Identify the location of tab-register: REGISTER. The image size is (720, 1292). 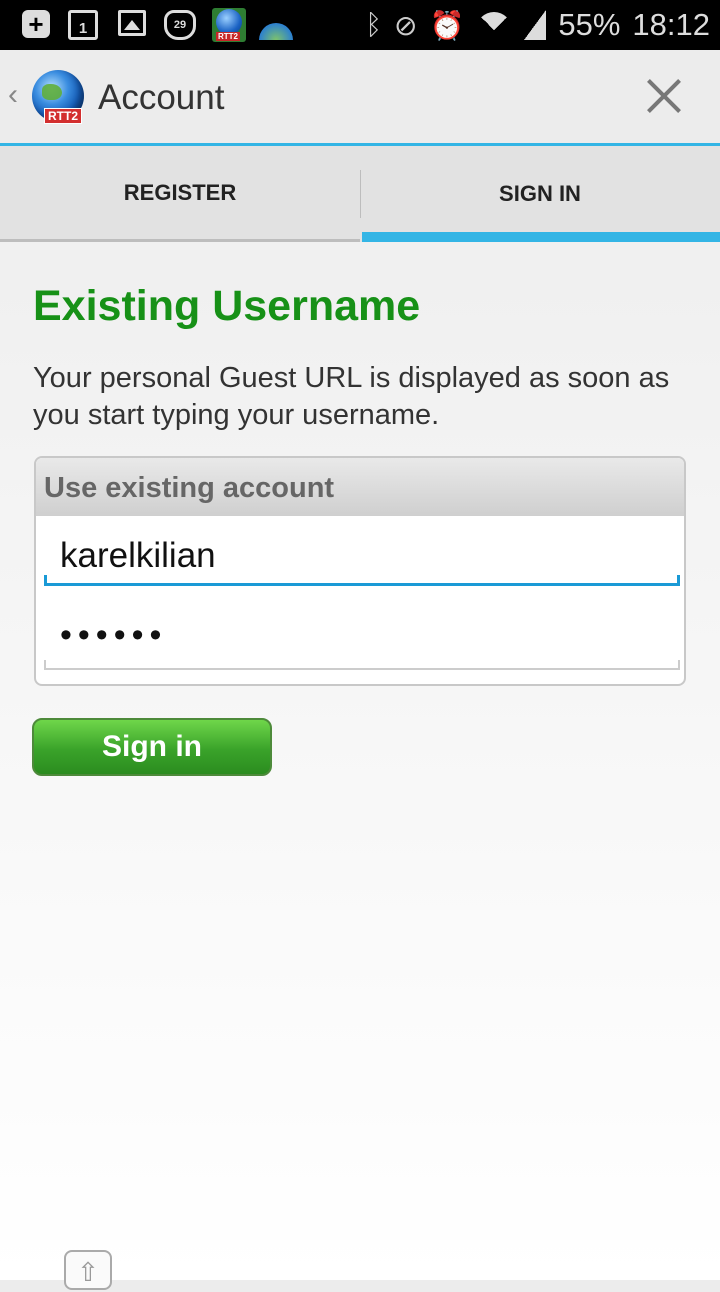
(180, 194).